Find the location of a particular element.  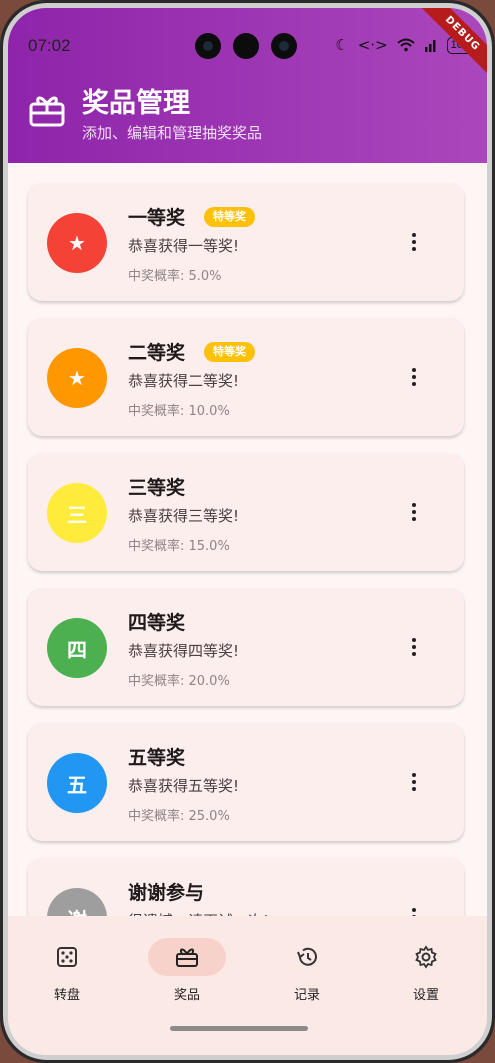

settings-icon is located at coordinates (426, 957).